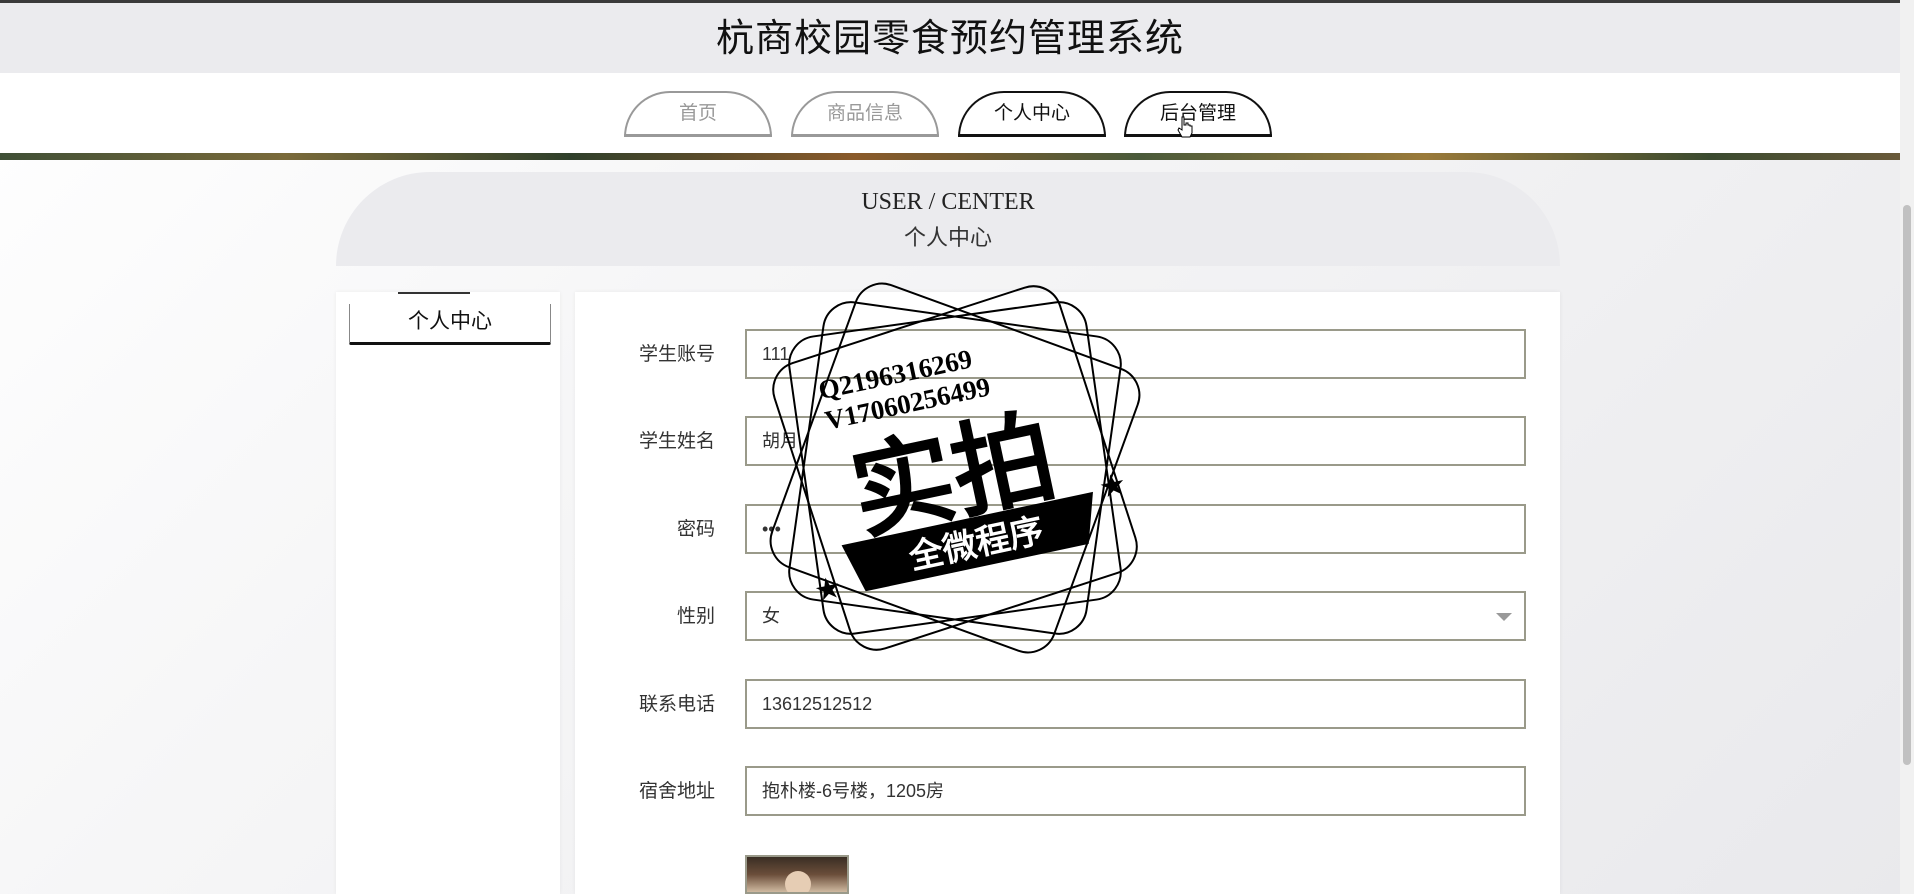  What do you see at coordinates (1135, 791) in the screenshot?
I see `address-input: 抱朴楼-6号楼，1205房` at bounding box center [1135, 791].